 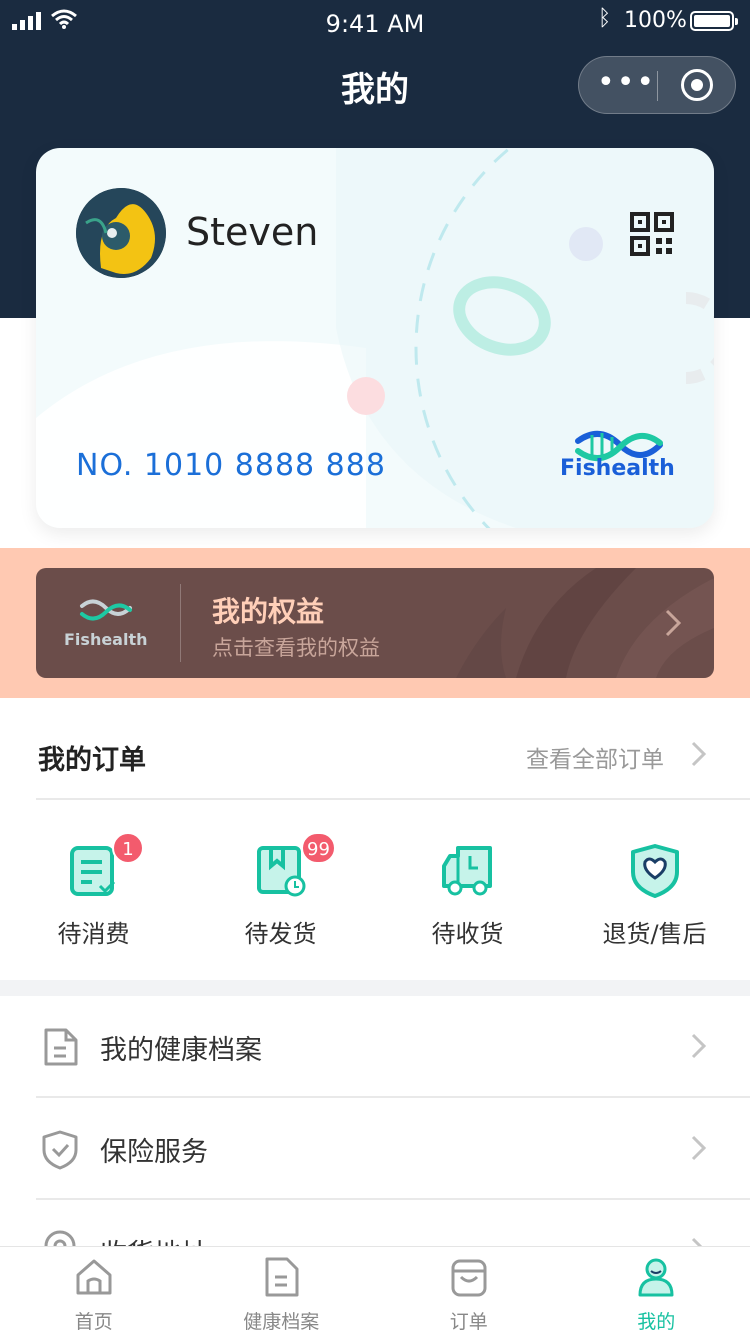 I want to click on qr-code-icon, so click(x=652, y=234).